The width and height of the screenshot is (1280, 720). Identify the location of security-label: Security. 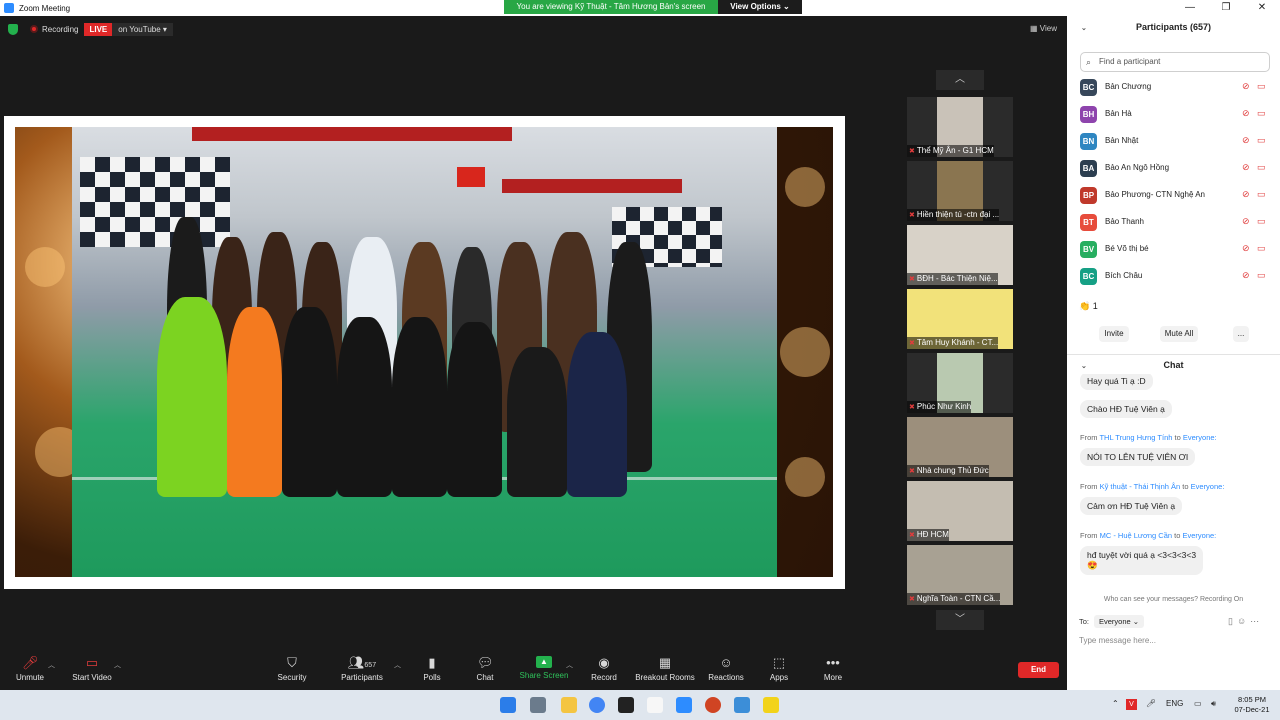
(292, 677).